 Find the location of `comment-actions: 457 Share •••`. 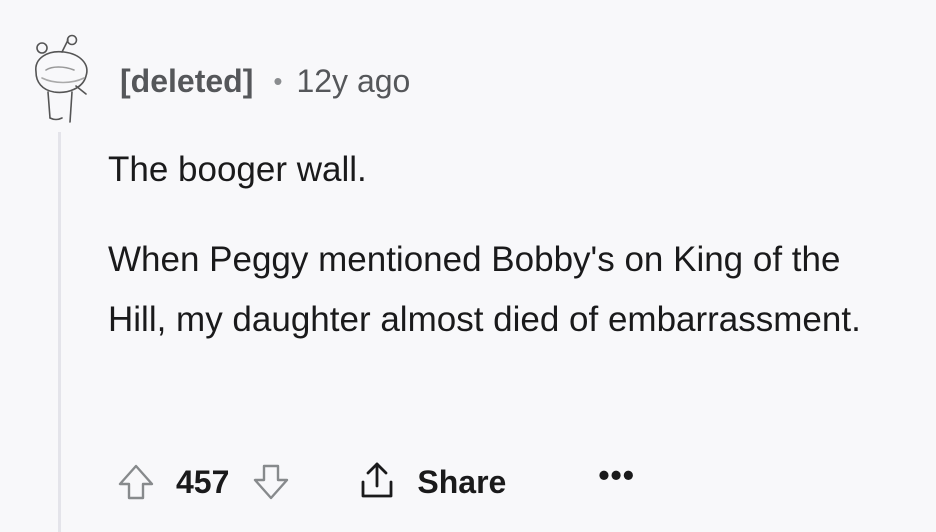

comment-actions: 457 Share ••• is located at coordinates (374, 482).